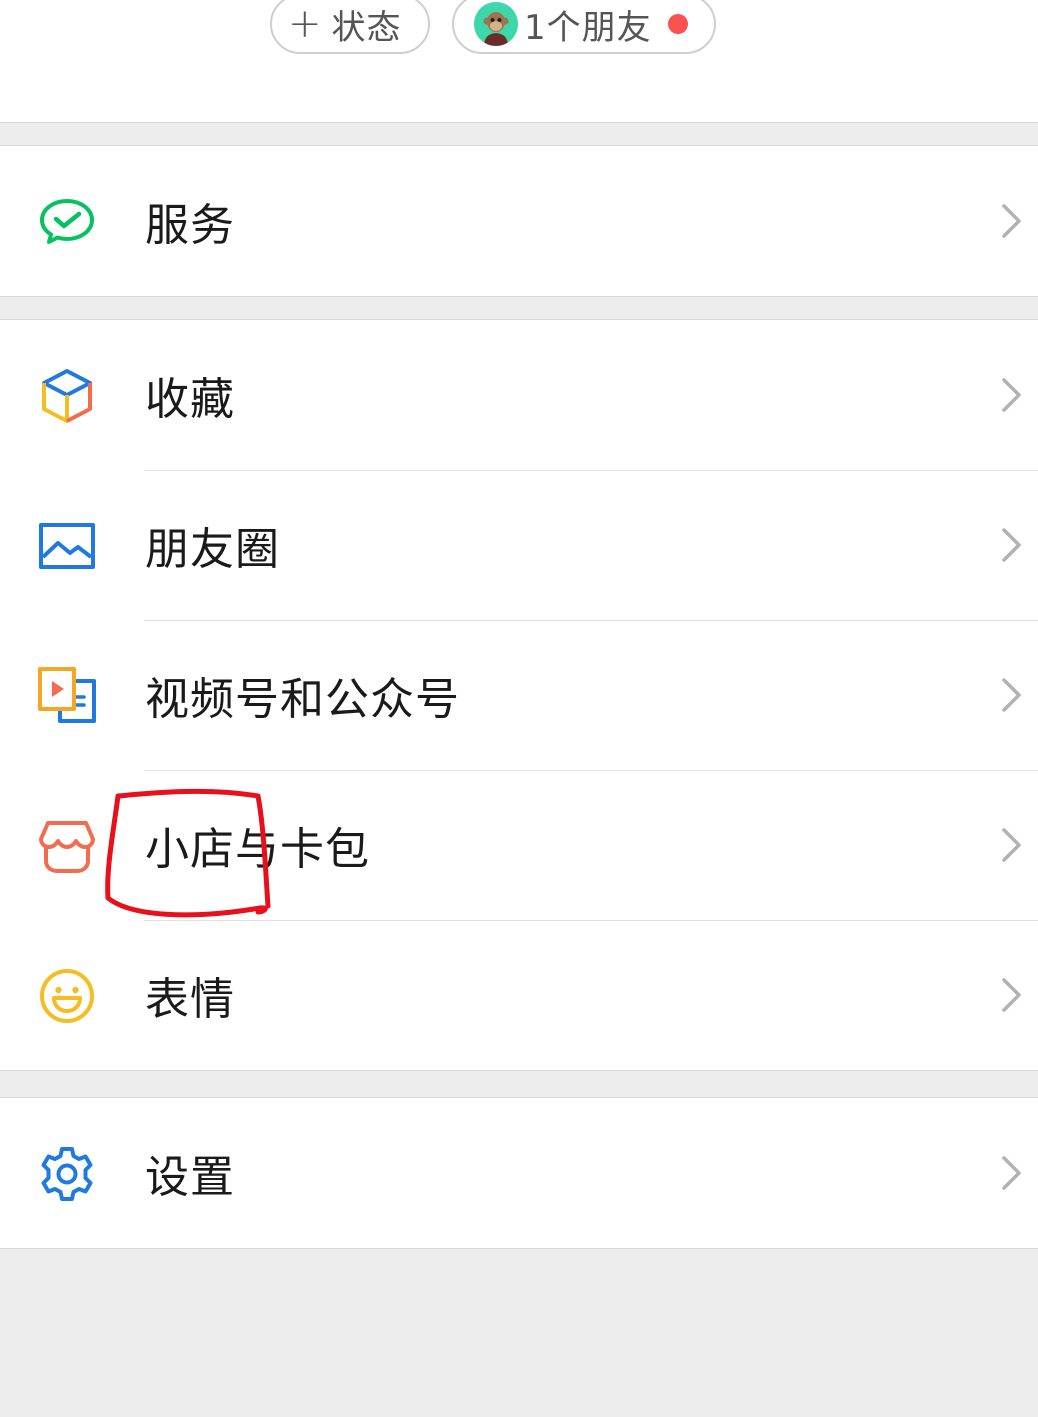 This screenshot has width=1038, height=1417. I want to click on friends-count-label: 1个朋友, so click(588, 27).